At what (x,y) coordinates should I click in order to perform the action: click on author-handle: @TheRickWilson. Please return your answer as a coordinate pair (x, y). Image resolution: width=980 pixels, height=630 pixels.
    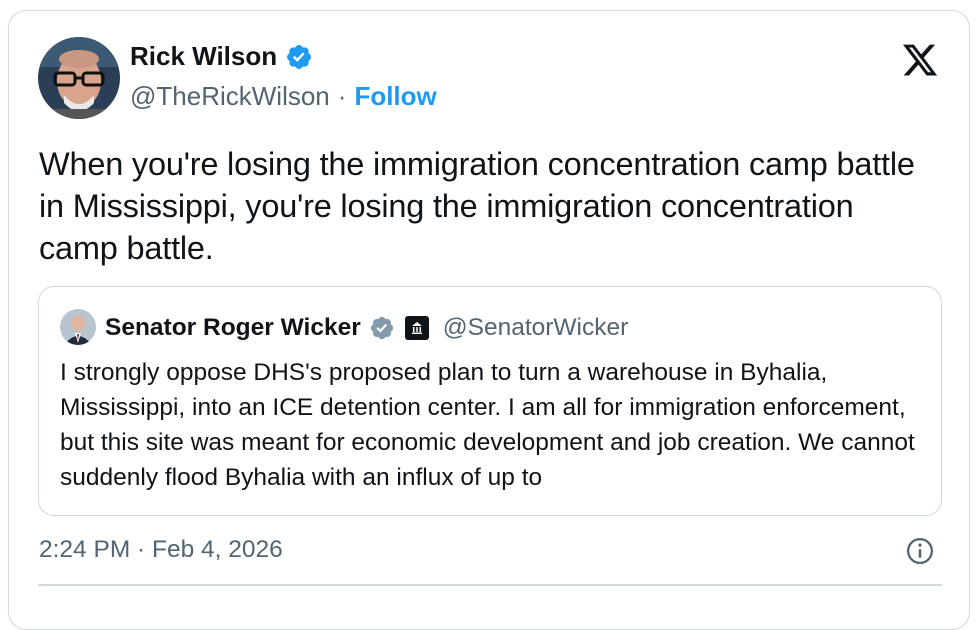
    Looking at the image, I should click on (230, 96).